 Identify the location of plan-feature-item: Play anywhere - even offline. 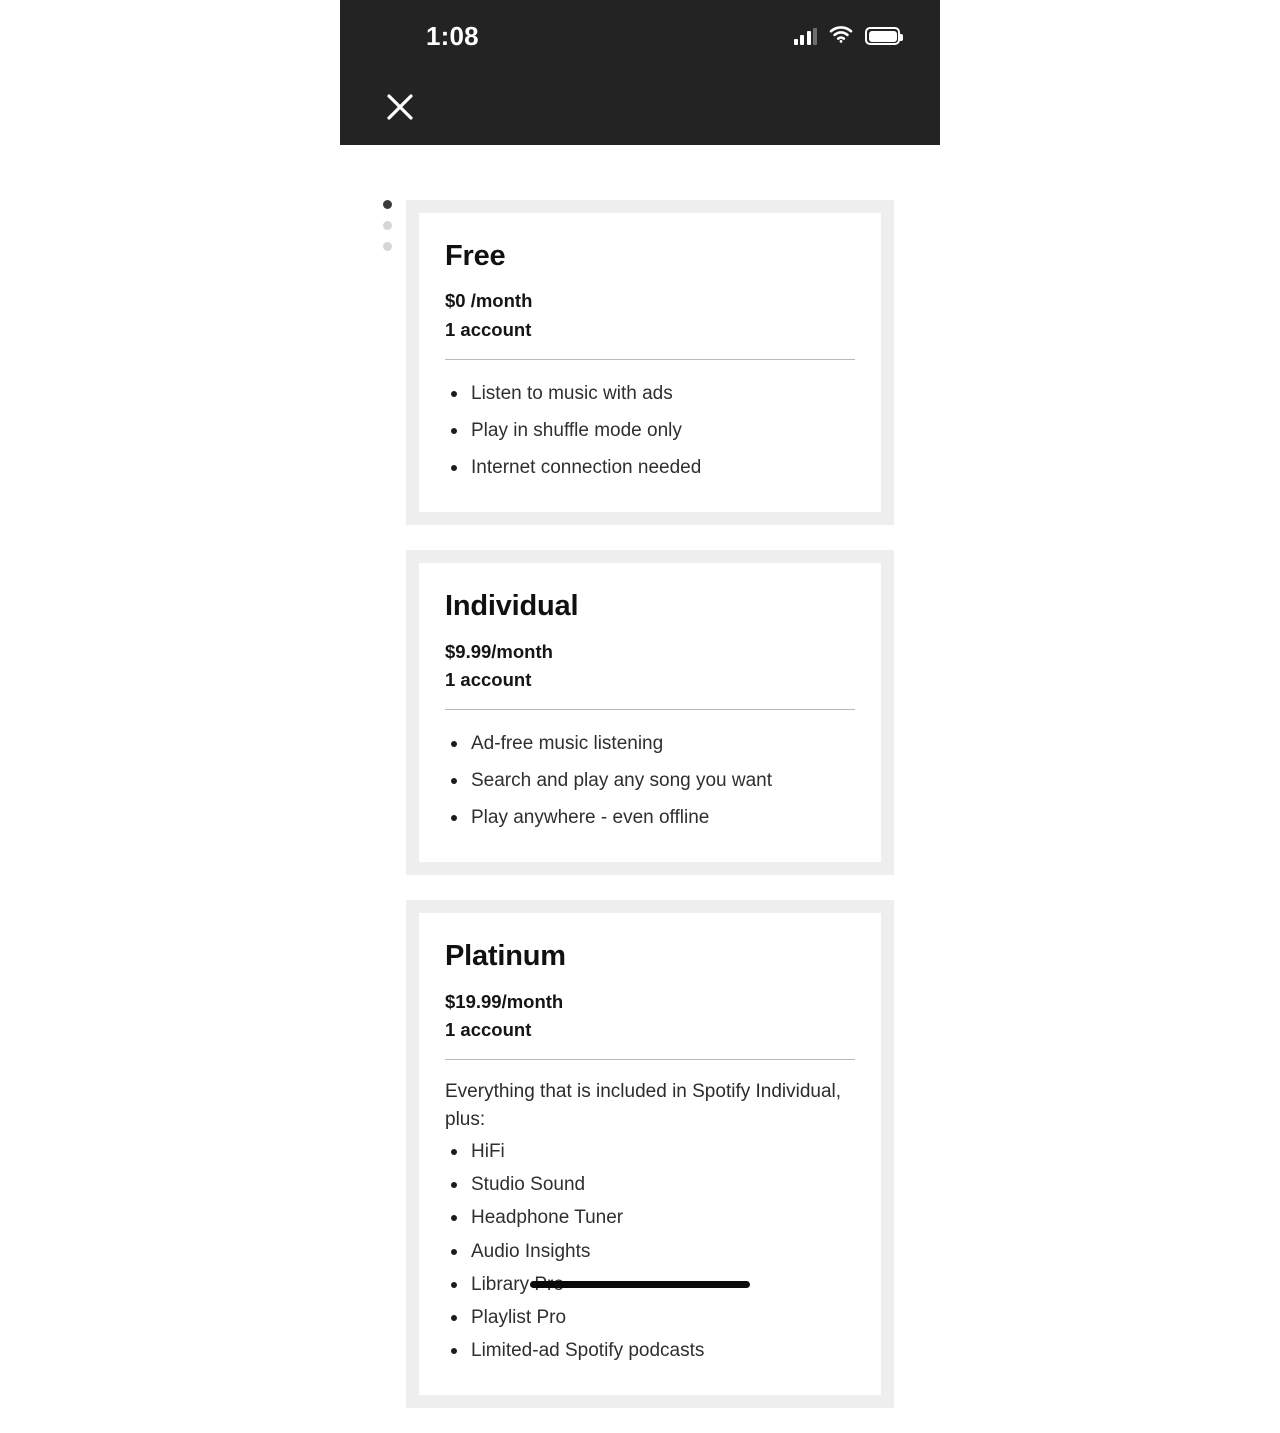
(650, 818).